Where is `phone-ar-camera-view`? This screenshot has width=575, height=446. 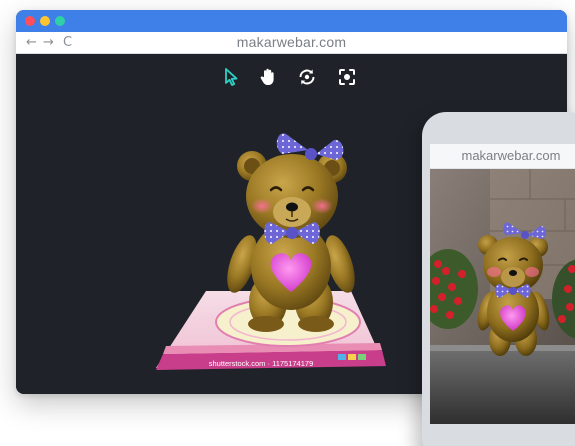
phone-ar-camera-view is located at coordinates (502, 296).